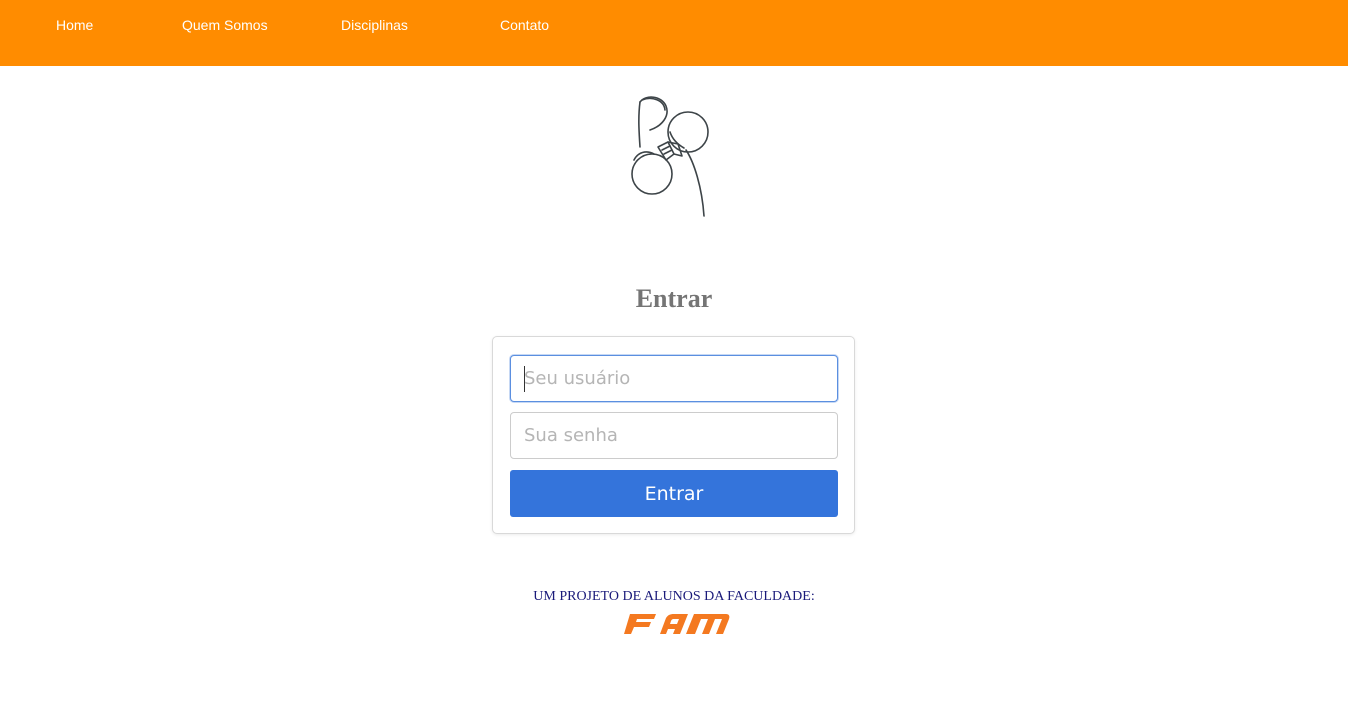  What do you see at coordinates (74, 25) in the screenshot?
I see `nav-home-link: Home` at bounding box center [74, 25].